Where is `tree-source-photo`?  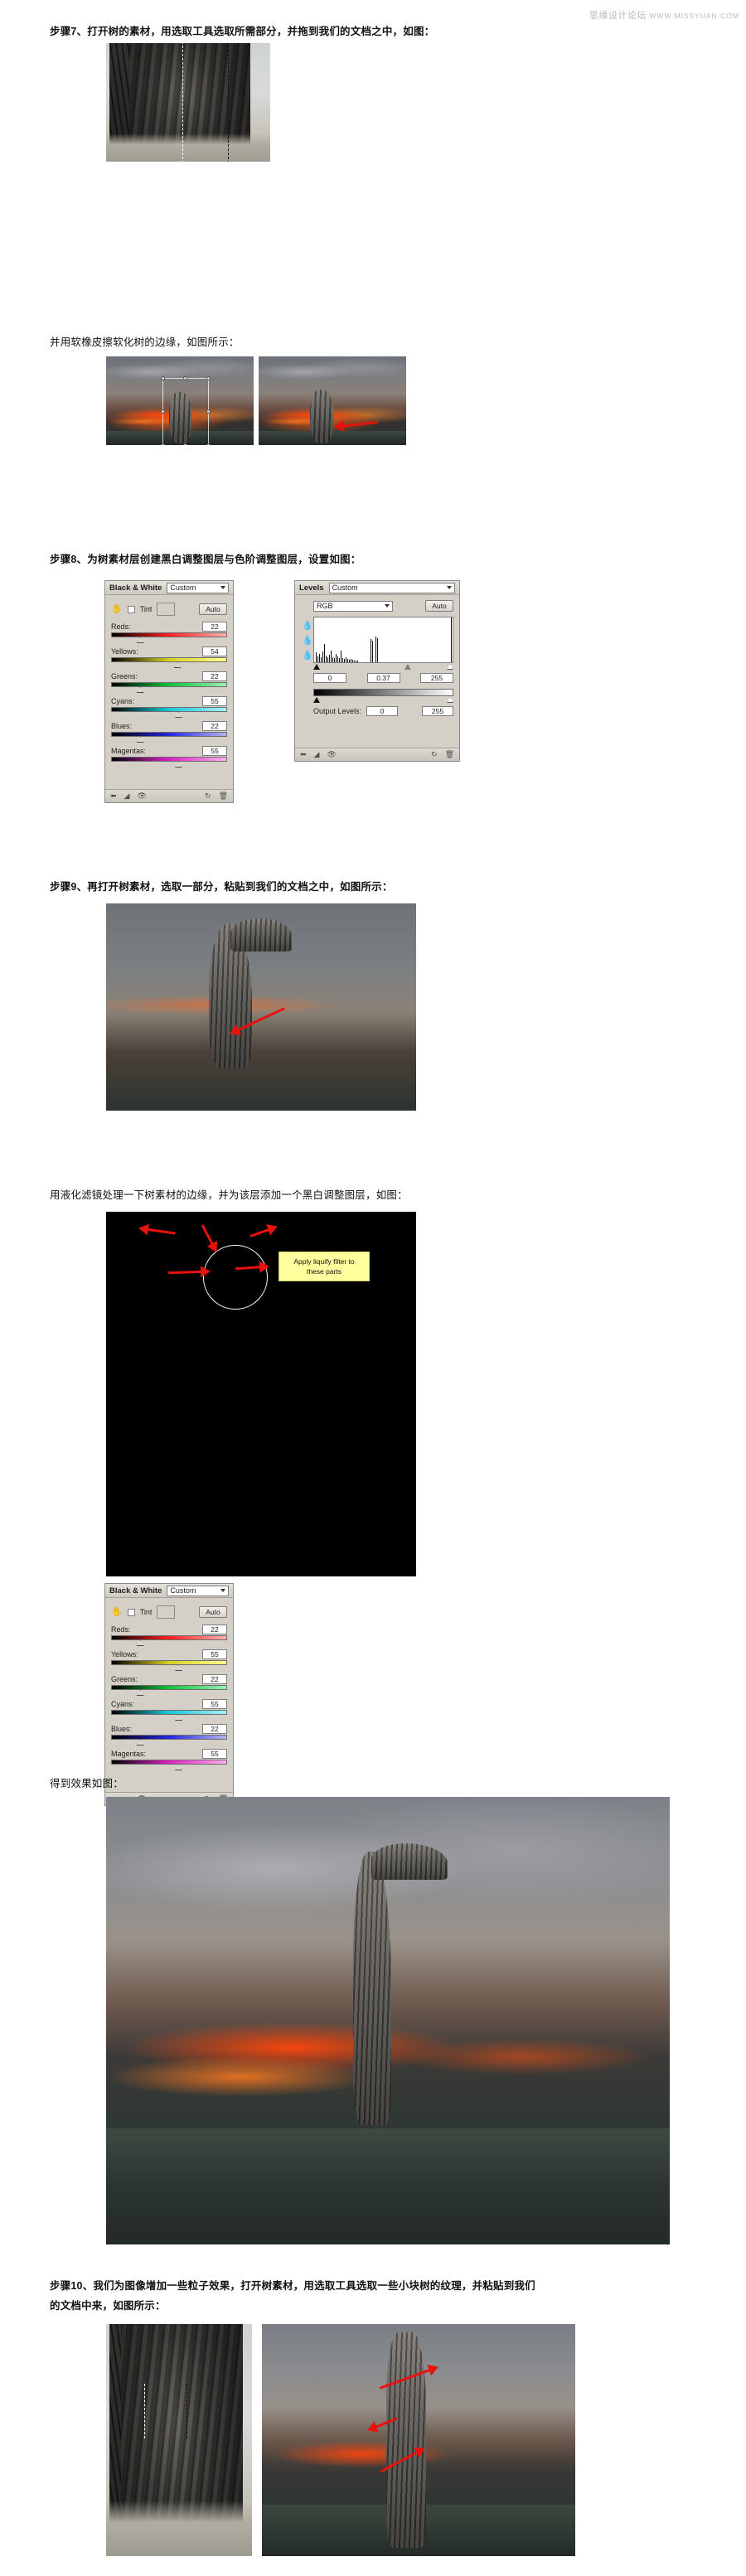 tree-source-photo is located at coordinates (188, 102).